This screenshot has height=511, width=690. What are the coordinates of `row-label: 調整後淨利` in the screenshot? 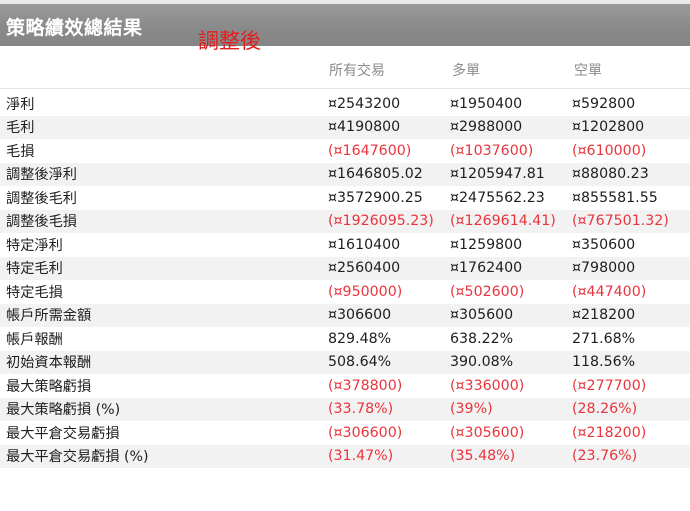 It's located at (164, 174).